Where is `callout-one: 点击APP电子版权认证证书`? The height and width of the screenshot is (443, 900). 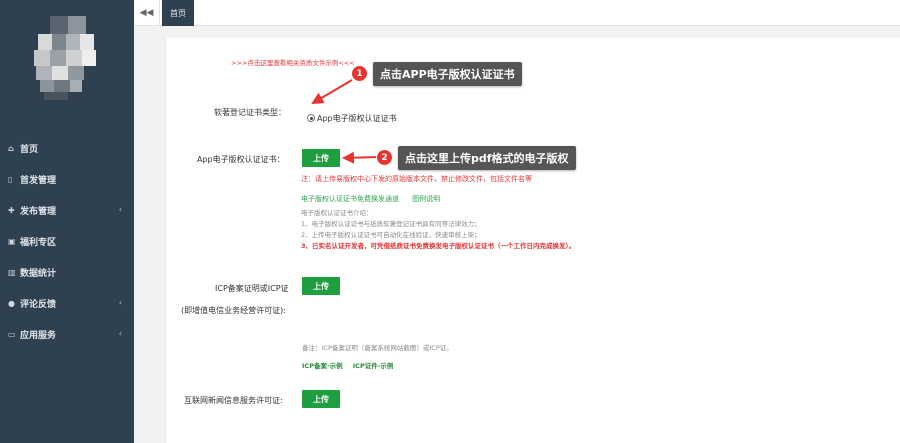 callout-one: 点击APP电子版权认证证书 is located at coordinates (447, 74).